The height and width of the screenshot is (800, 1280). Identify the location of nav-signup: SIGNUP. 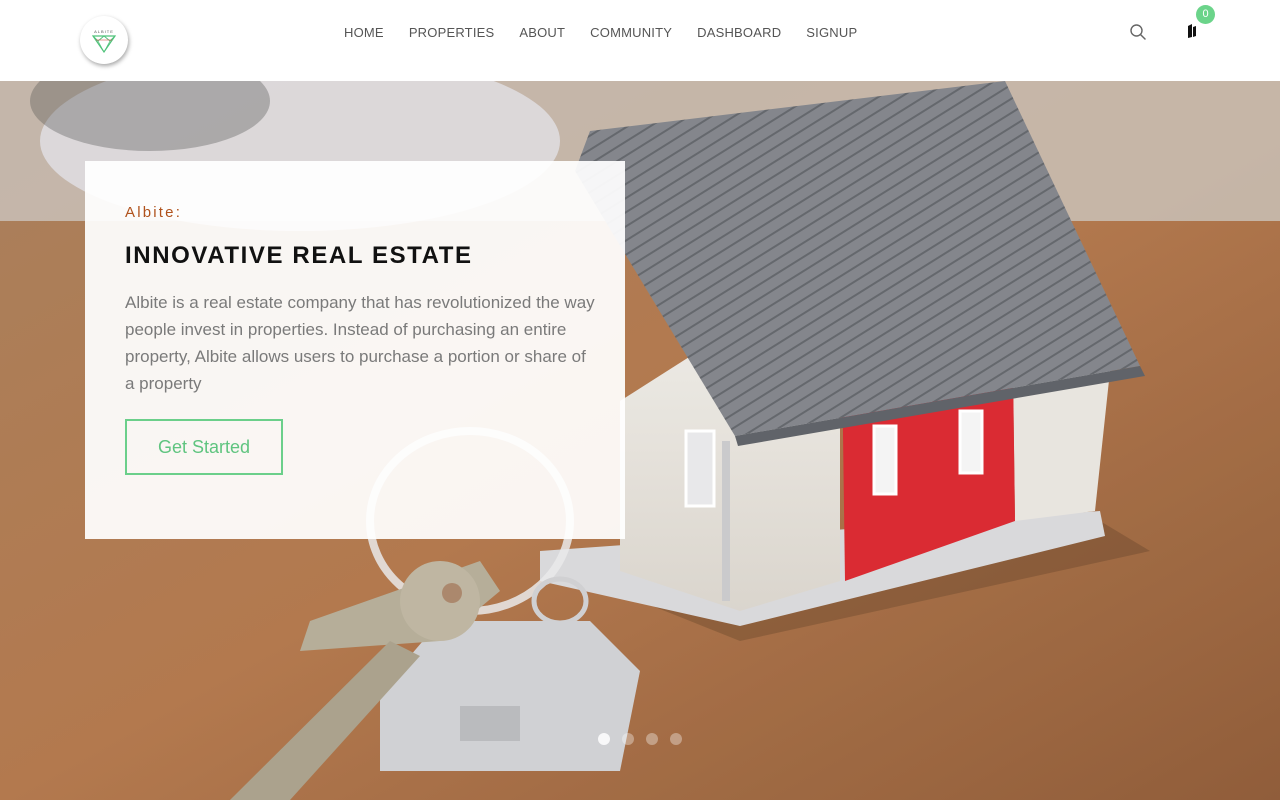
(831, 33).